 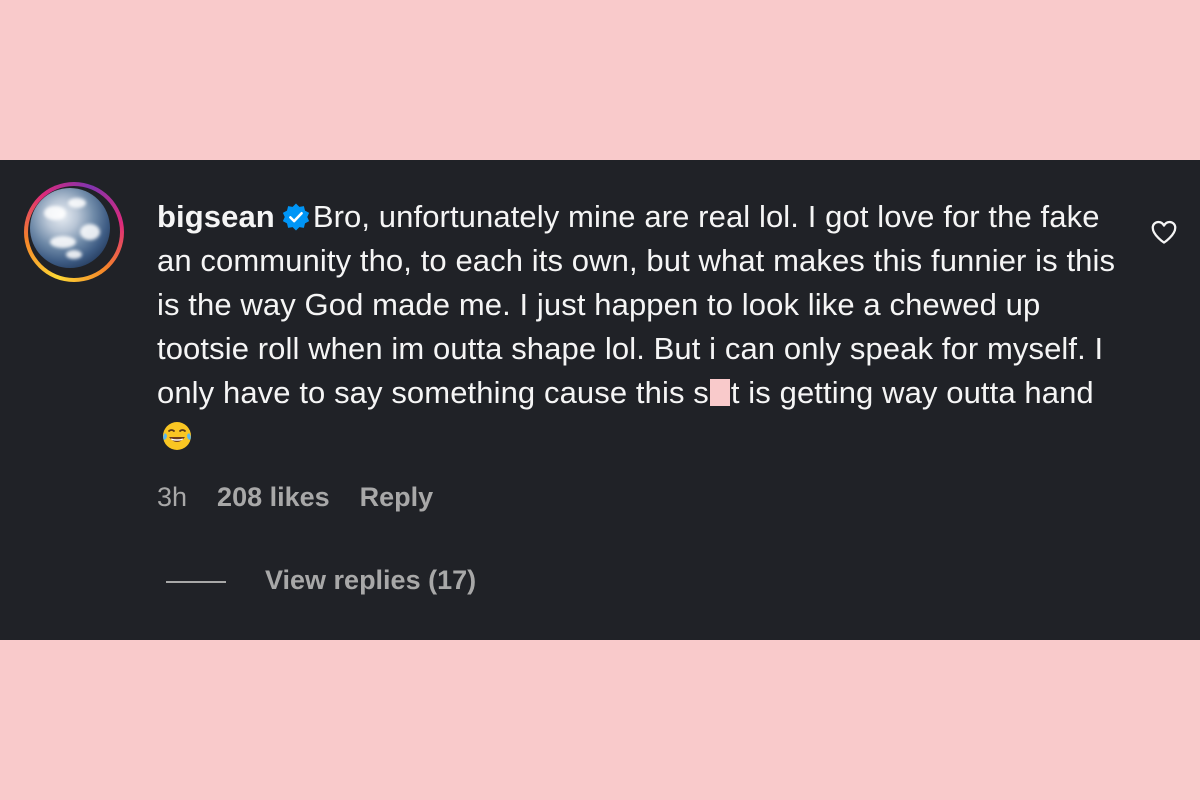 I want to click on view-replies-button: View replies (17), so click(x=370, y=580).